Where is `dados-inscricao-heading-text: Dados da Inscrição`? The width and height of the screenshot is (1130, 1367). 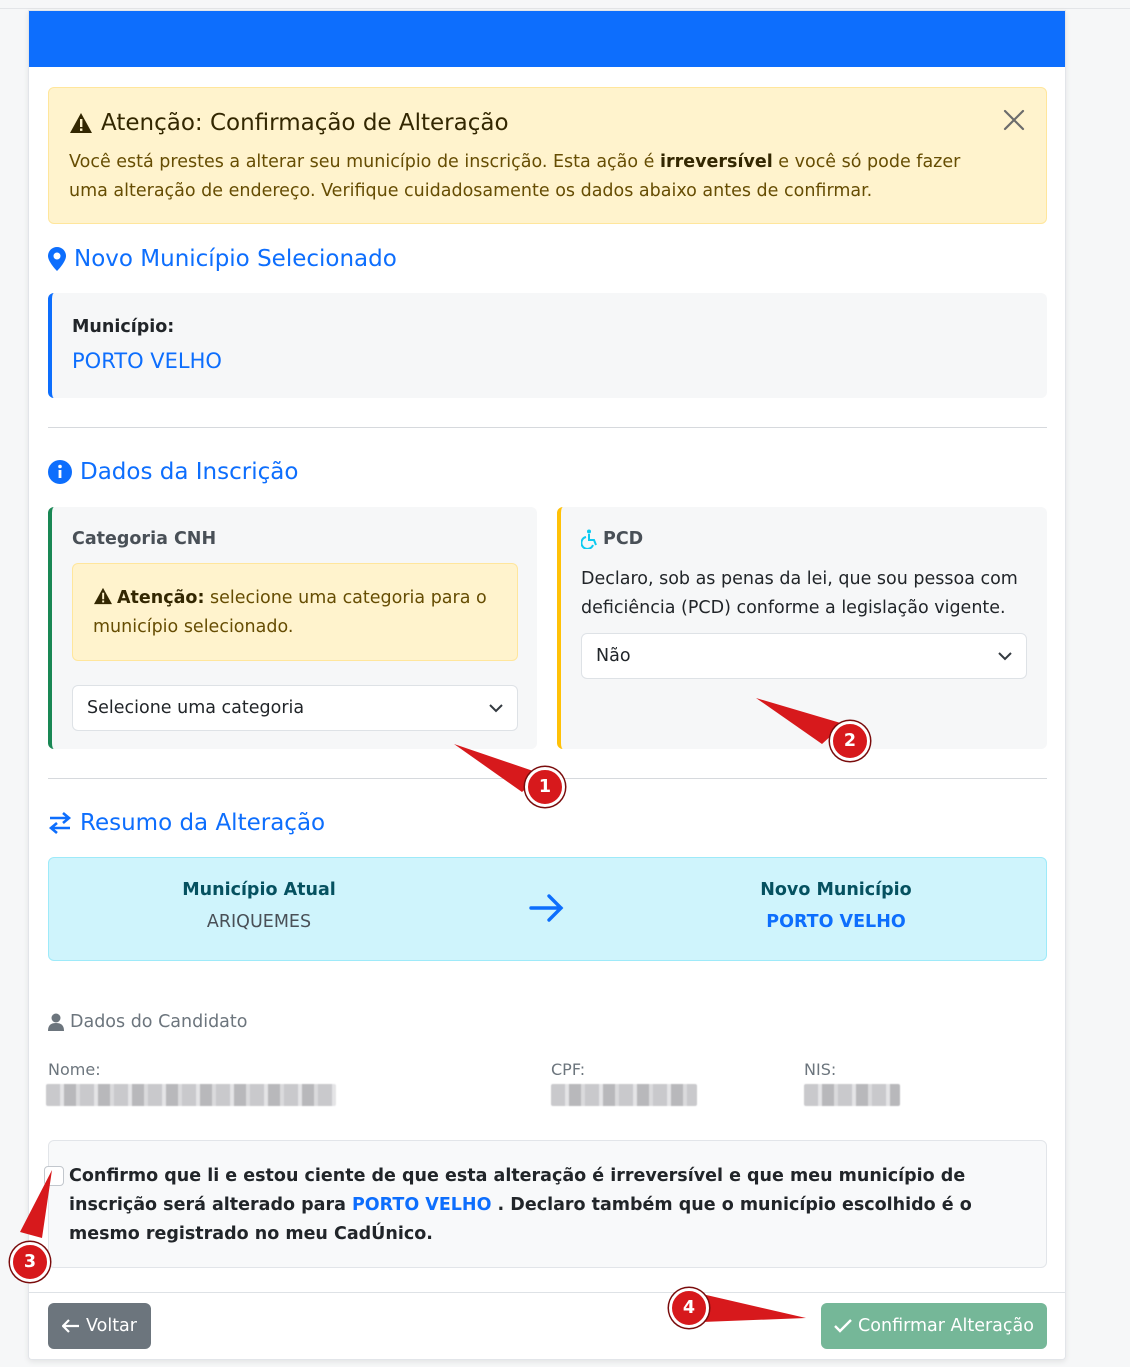 dados-inscricao-heading-text: Dados da Inscrição is located at coordinates (189, 472).